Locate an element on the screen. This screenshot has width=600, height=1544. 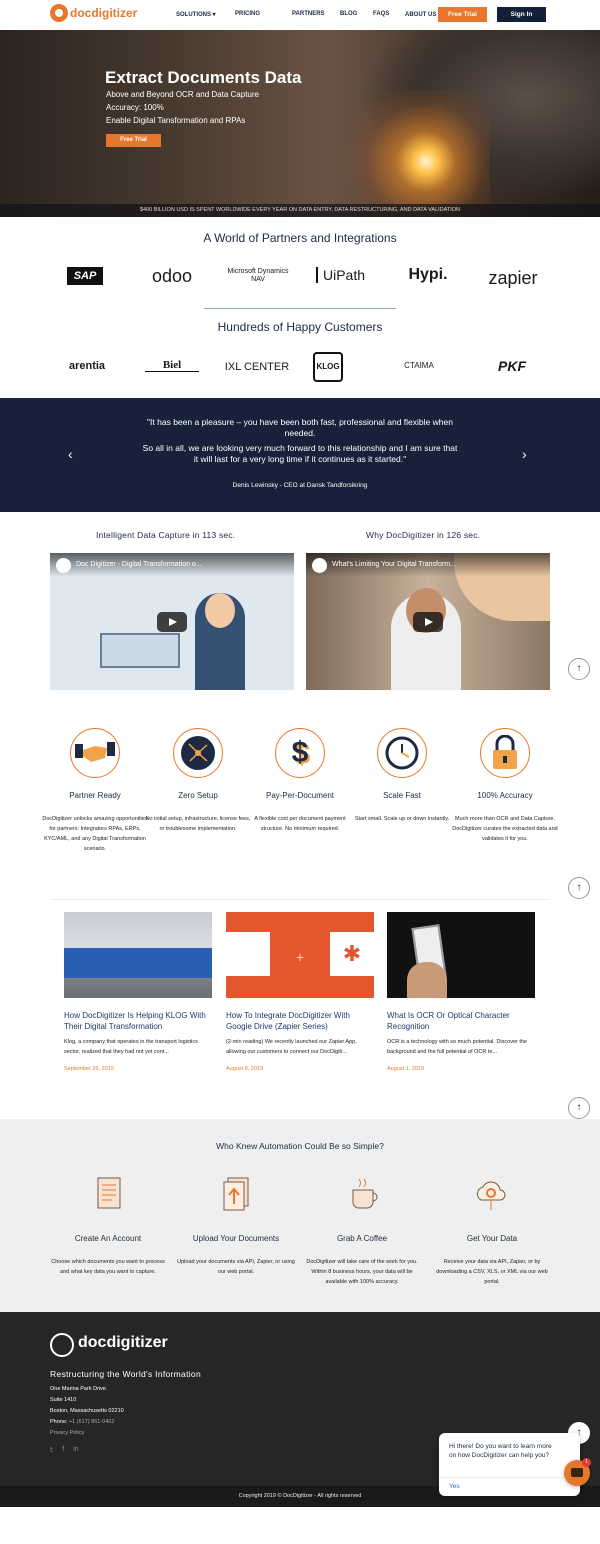
upload-icon is located at coordinates (236, 1194).